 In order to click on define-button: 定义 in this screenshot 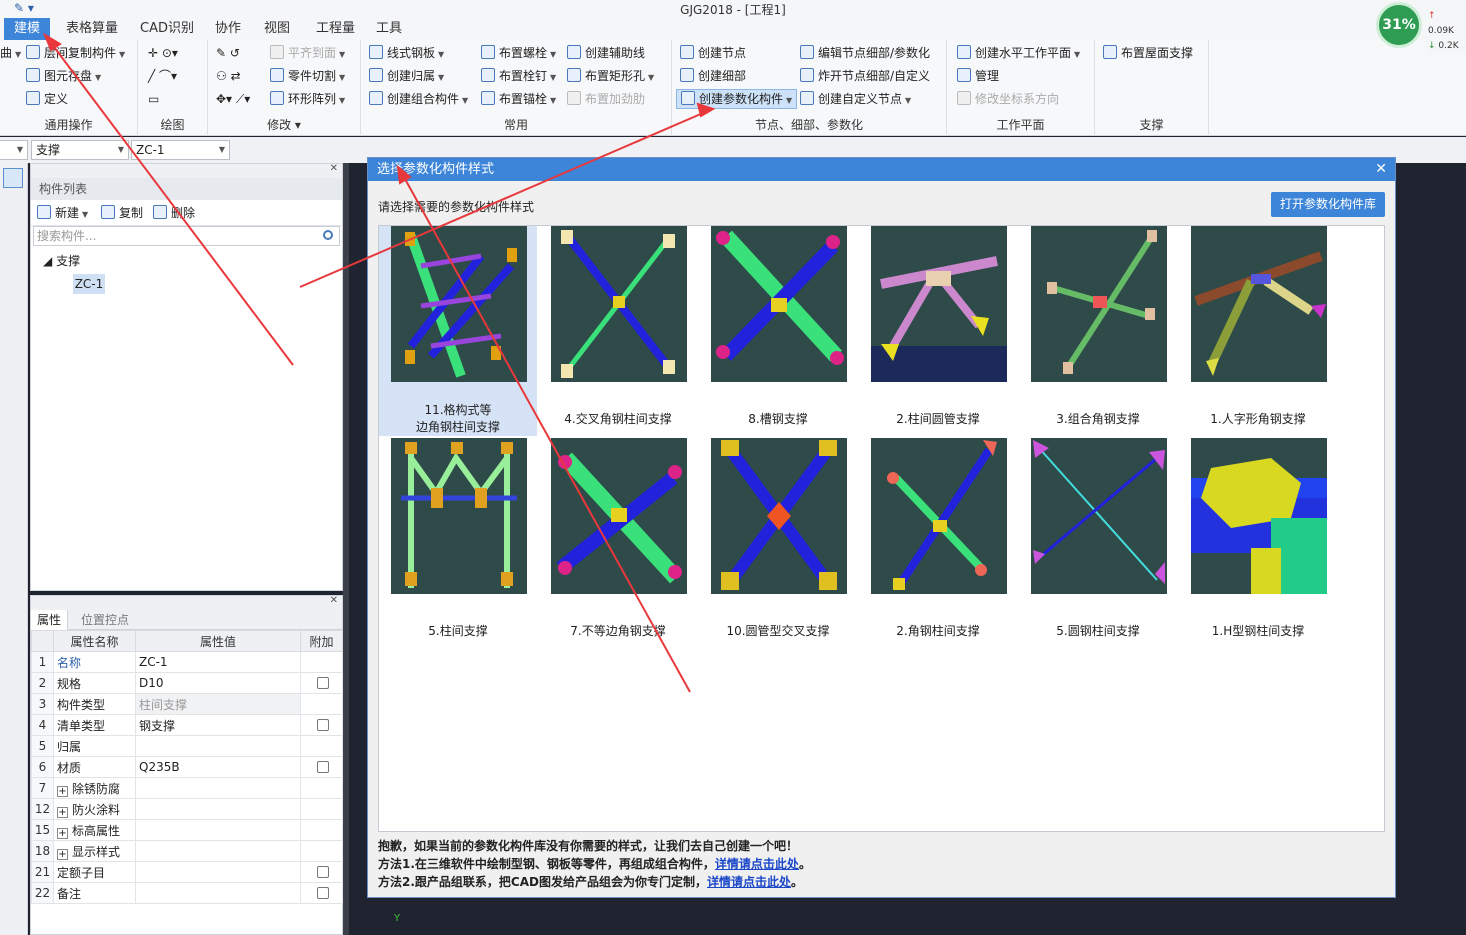, I will do `click(47, 99)`.